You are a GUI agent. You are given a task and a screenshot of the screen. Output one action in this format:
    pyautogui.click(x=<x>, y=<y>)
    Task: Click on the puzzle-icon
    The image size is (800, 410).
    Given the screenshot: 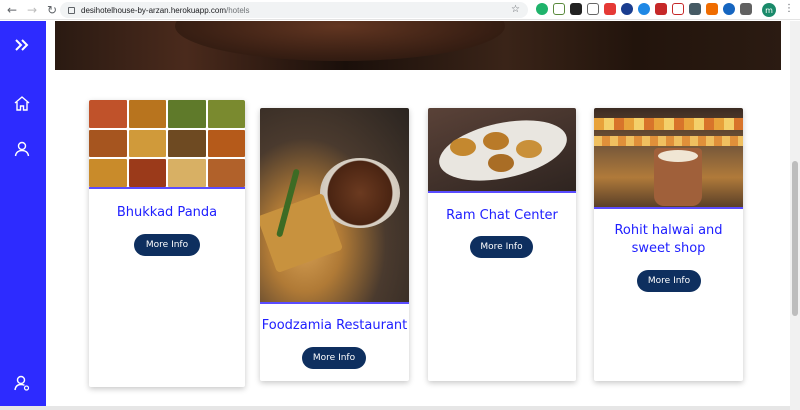 What is the action you would take?
    pyautogui.click(x=746, y=9)
    